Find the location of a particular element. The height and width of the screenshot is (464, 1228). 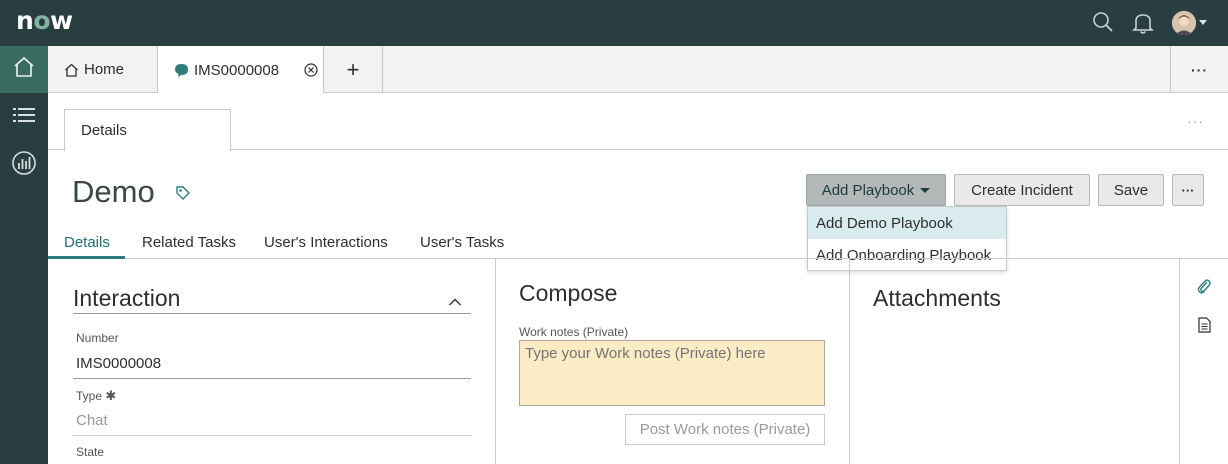

form-tab-users-tasks: User's Tasks is located at coordinates (462, 242).